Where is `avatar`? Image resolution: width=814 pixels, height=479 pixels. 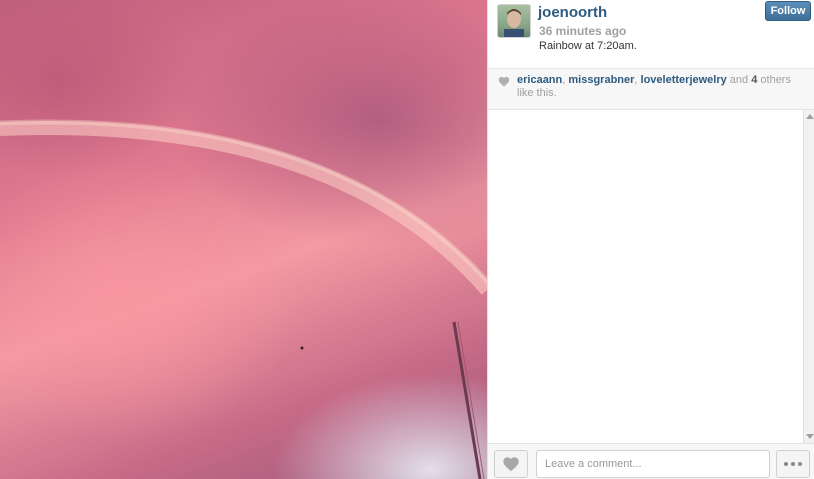 avatar is located at coordinates (514, 21).